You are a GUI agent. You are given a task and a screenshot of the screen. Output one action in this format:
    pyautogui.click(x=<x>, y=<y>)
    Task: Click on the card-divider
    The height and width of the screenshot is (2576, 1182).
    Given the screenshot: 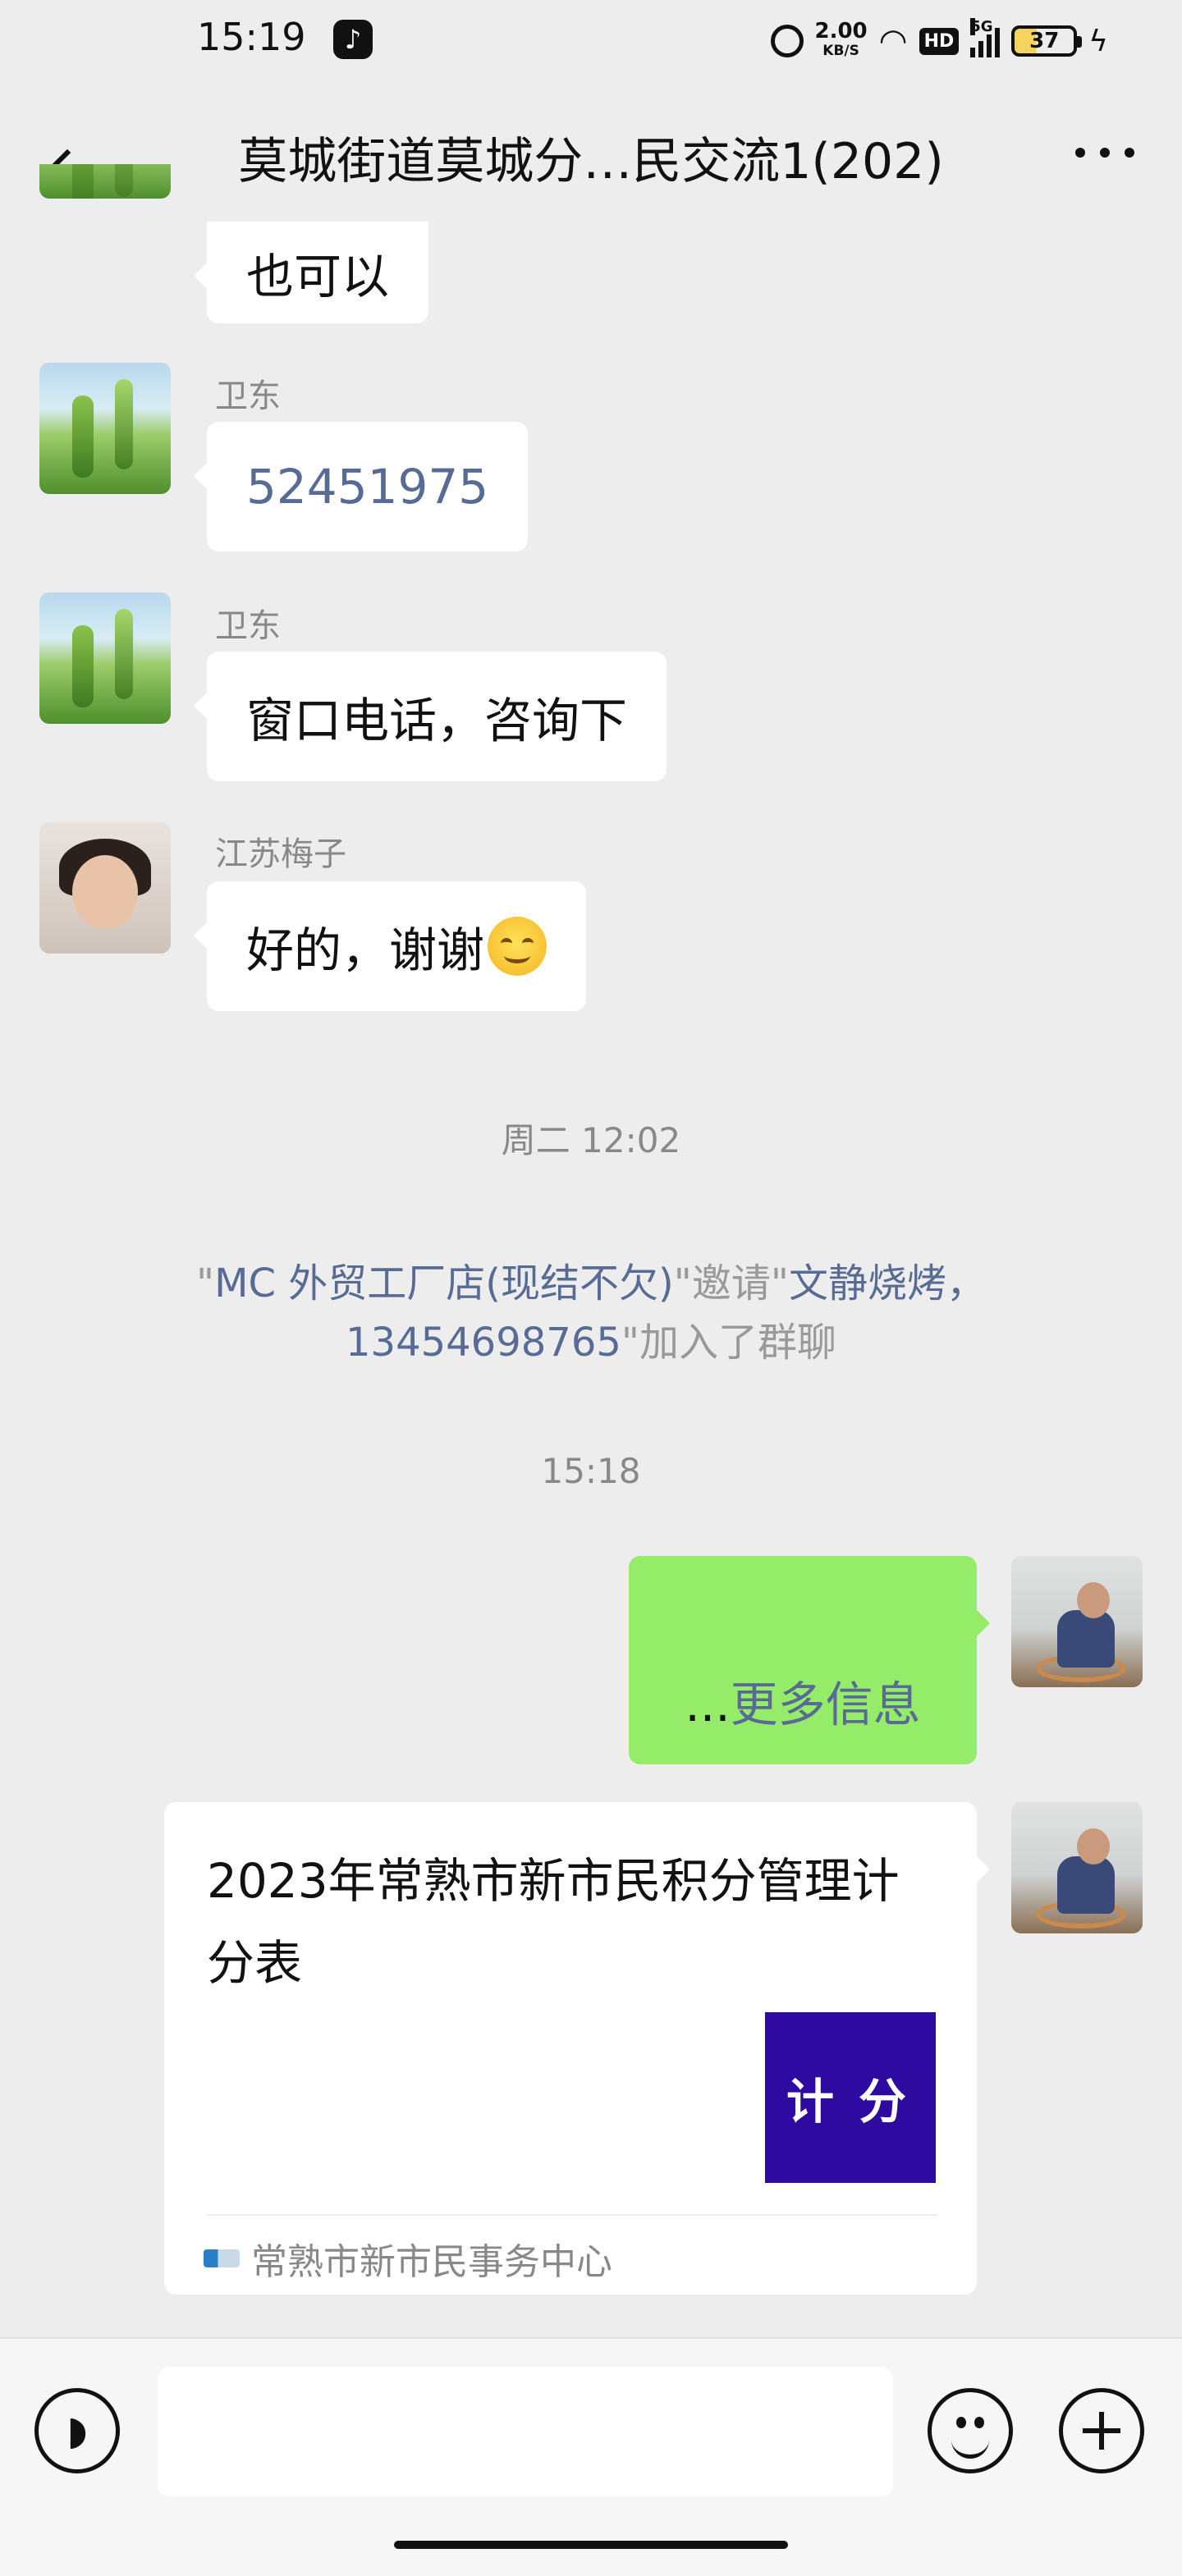 What is the action you would take?
    pyautogui.click(x=572, y=2215)
    